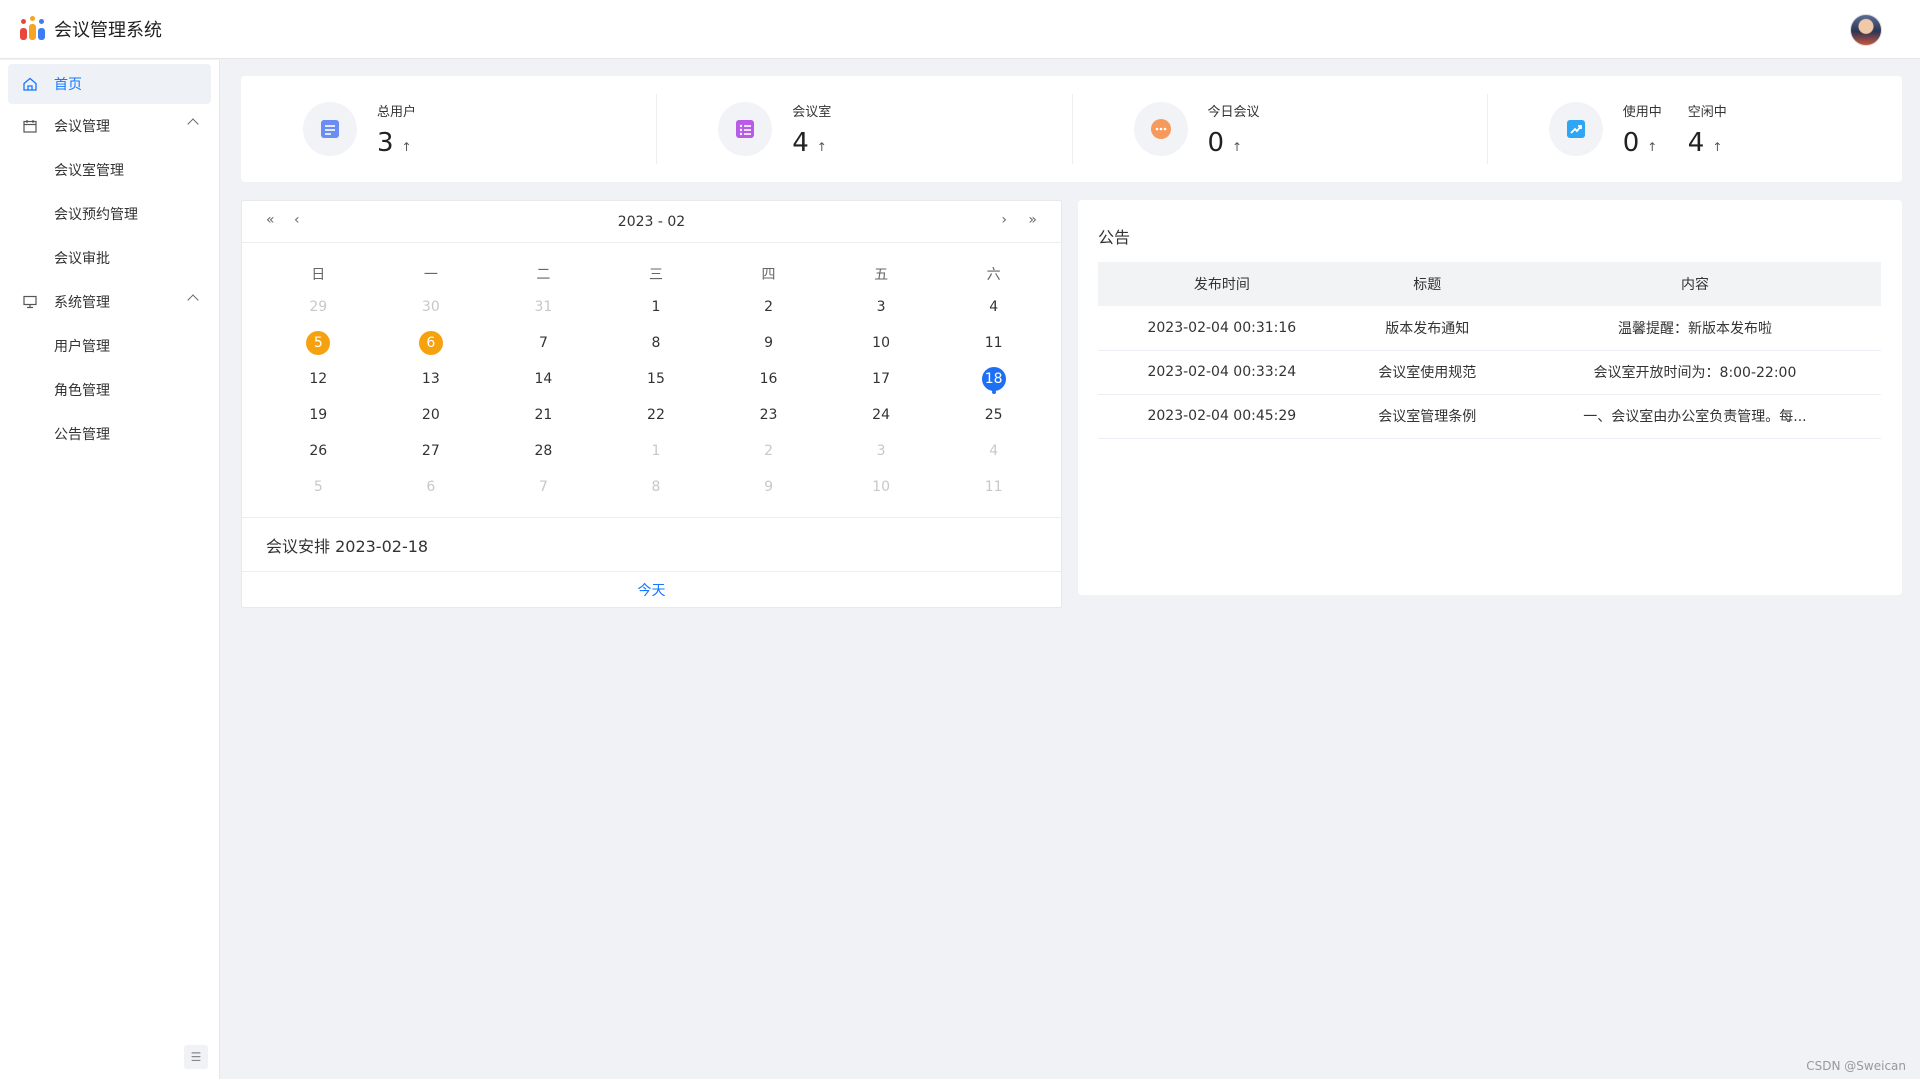 The image size is (1920, 1079). What do you see at coordinates (543, 451) in the screenshot?
I see `calendar-day: 28` at bounding box center [543, 451].